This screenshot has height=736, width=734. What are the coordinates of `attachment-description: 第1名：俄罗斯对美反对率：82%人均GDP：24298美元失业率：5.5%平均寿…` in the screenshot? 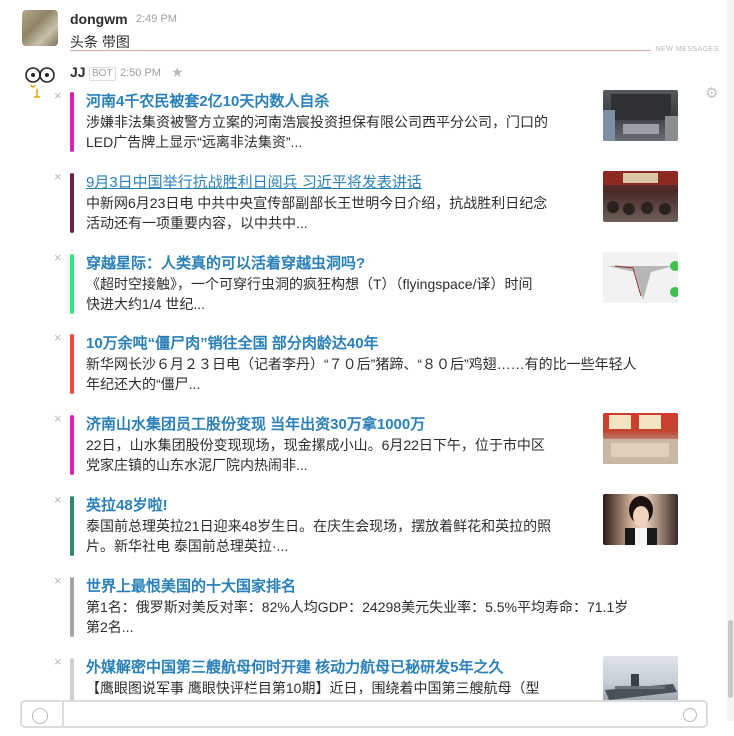 It's located at (357, 617).